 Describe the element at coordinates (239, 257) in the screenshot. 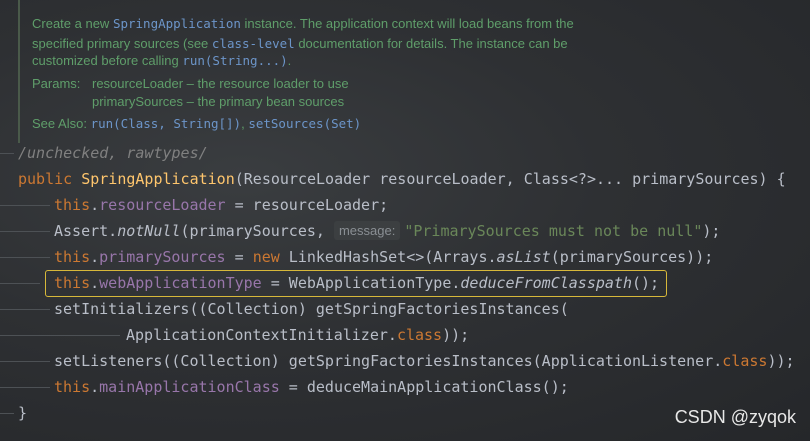

I see `code-text: =` at that location.